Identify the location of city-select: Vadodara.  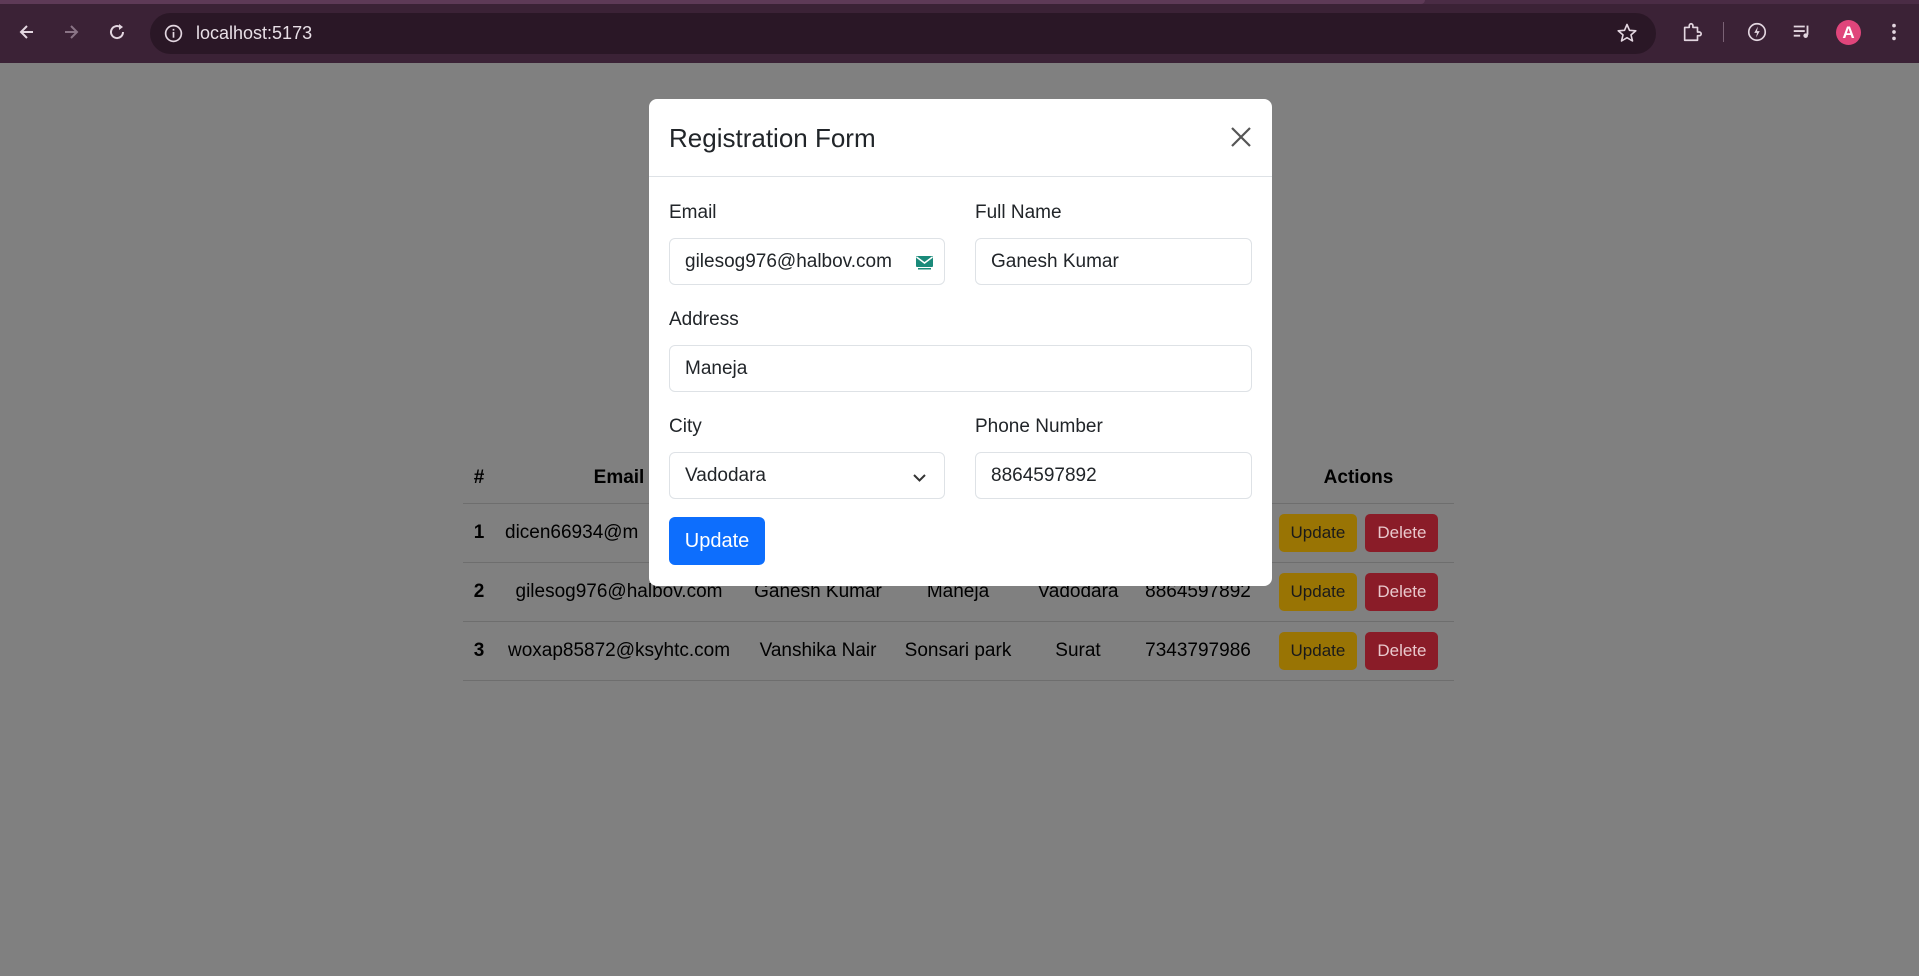
(807, 475).